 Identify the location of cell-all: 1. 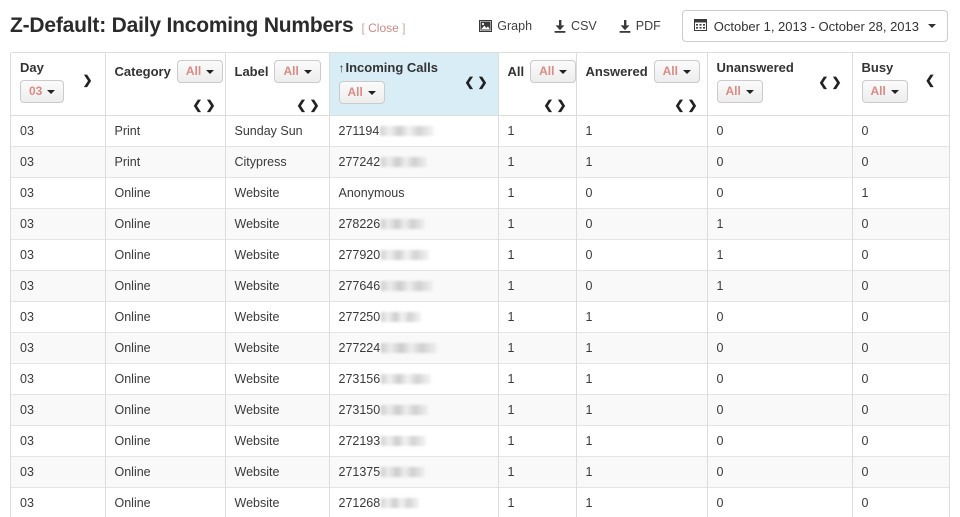
(536, 409).